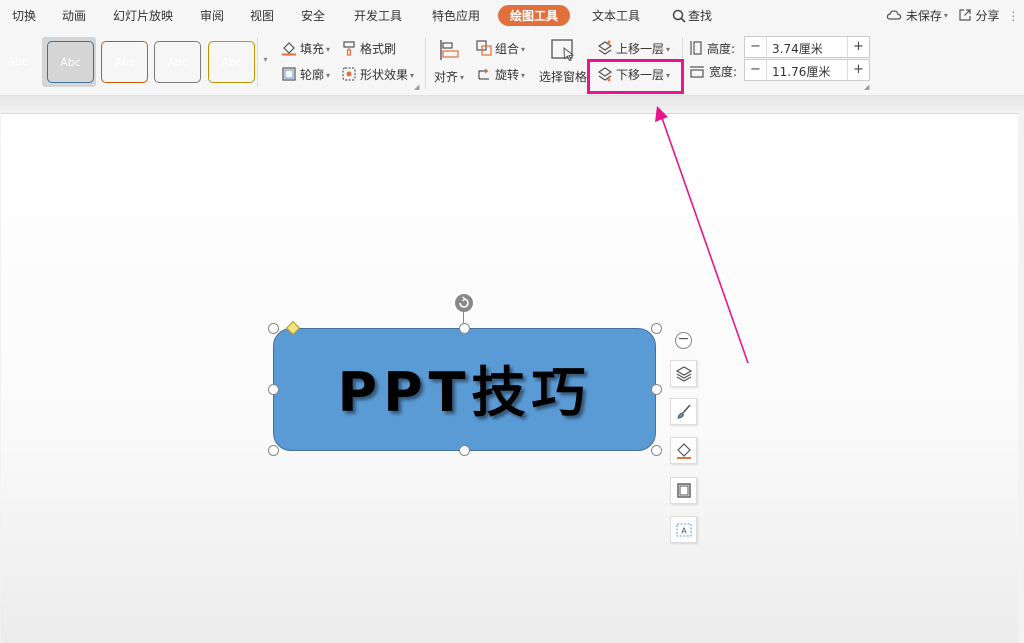 The image size is (1024, 643). What do you see at coordinates (702, 235) in the screenshot?
I see `annotation-arrow` at bounding box center [702, 235].